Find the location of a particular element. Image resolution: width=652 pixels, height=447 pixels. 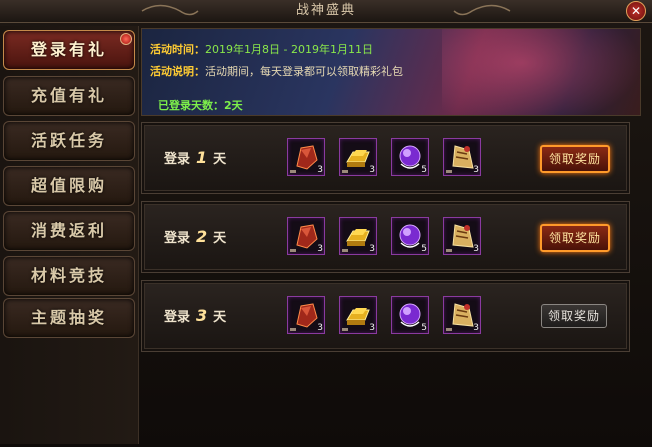

menu-item-label: 材料竞技 is located at coordinates (68, 275).